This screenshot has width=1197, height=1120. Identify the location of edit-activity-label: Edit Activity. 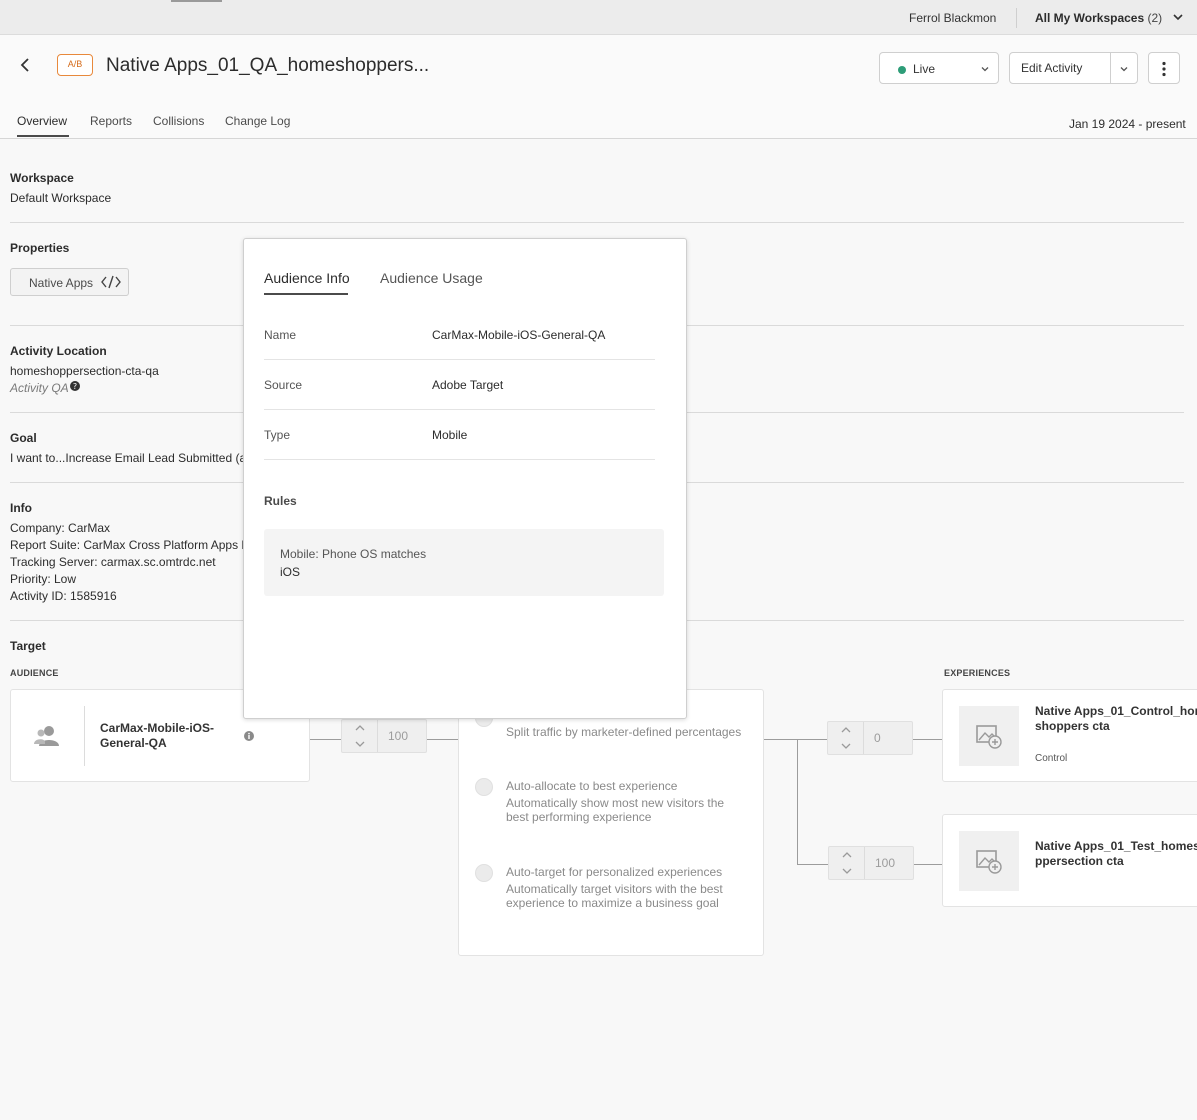
(1052, 68).